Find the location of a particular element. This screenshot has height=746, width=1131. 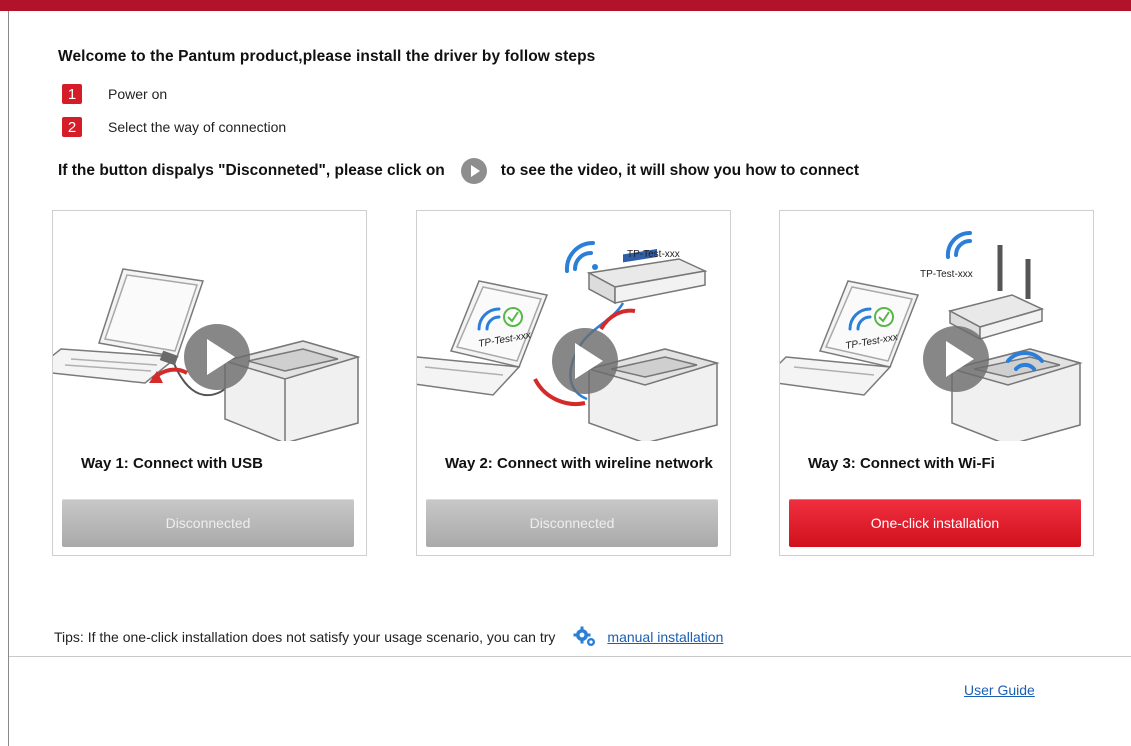

usb-disconnected-button: Disconnected is located at coordinates (208, 523).